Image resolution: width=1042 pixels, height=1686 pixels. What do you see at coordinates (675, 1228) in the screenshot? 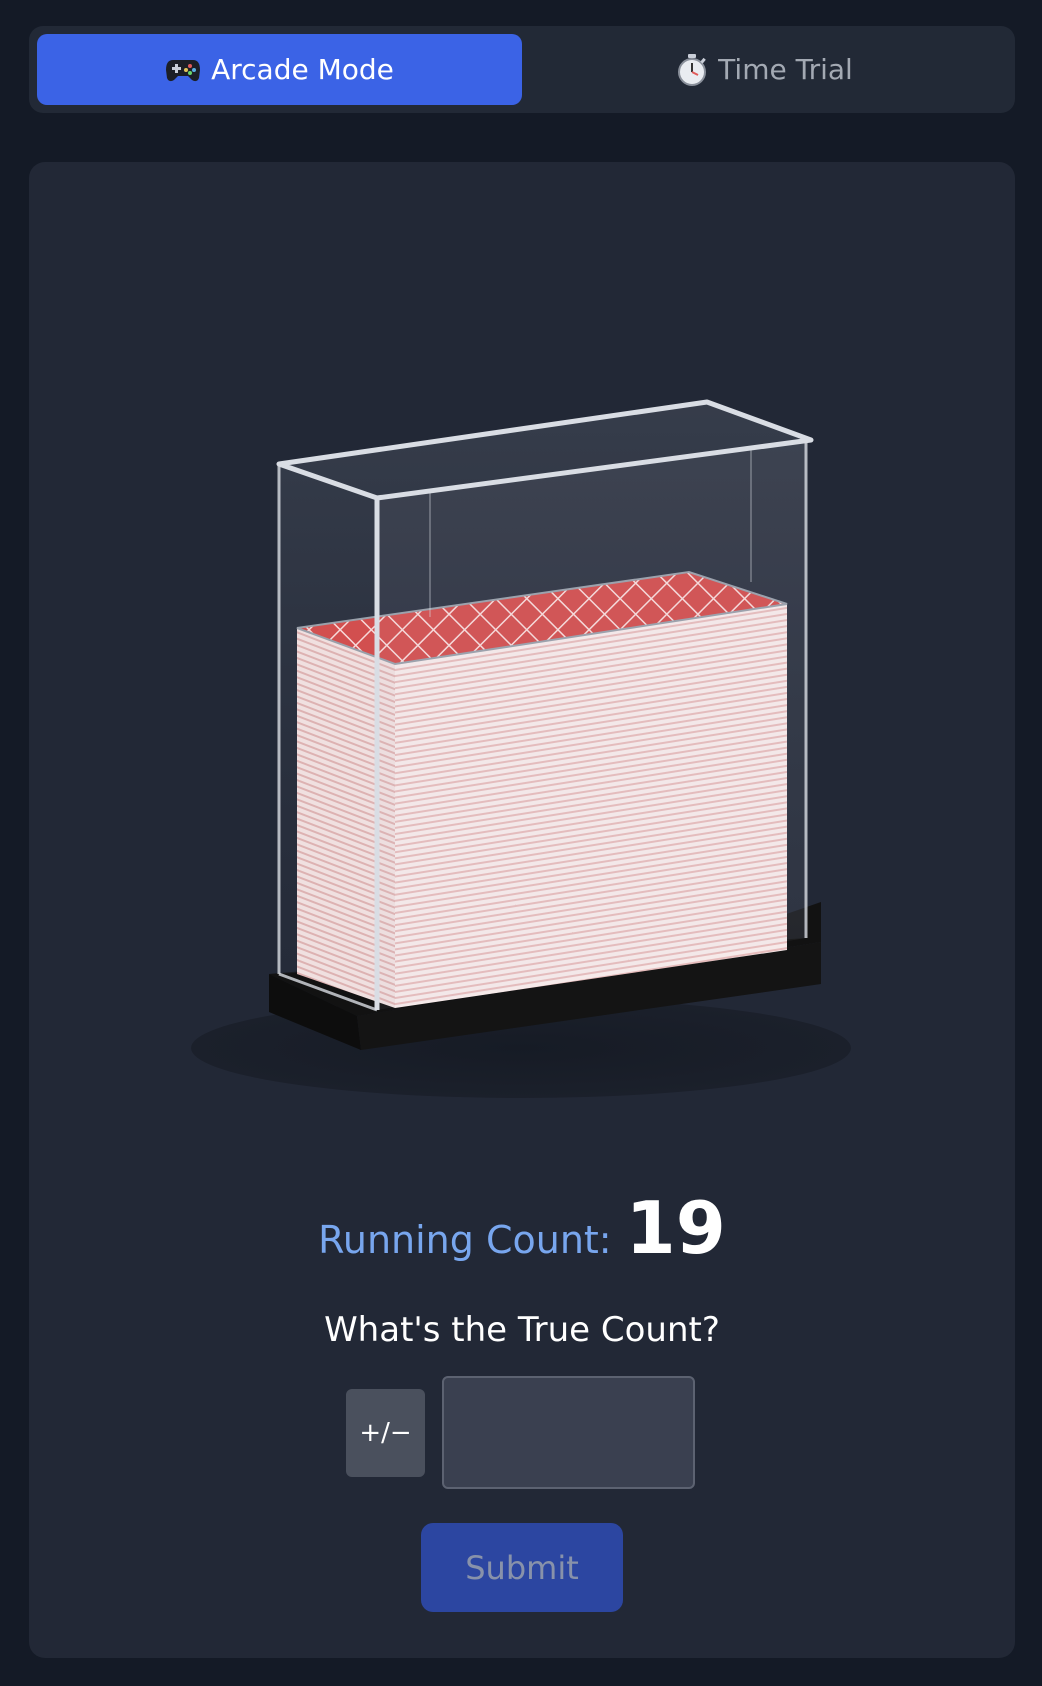
I see `running-count-value: 19` at bounding box center [675, 1228].